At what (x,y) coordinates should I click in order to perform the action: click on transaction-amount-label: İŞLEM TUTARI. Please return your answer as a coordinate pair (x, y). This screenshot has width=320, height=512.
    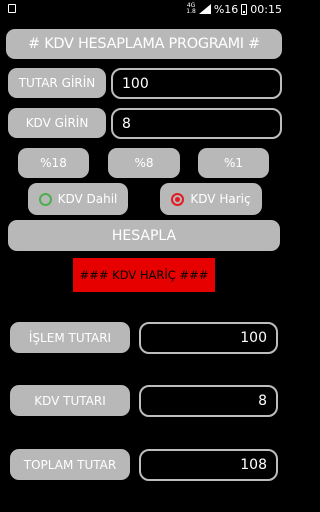
    Looking at the image, I should click on (70, 337).